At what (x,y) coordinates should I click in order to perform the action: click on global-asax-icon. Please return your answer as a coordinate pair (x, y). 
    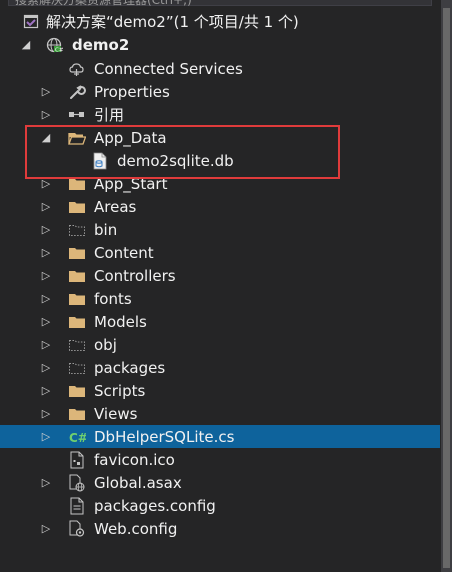
    Looking at the image, I should click on (77, 482).